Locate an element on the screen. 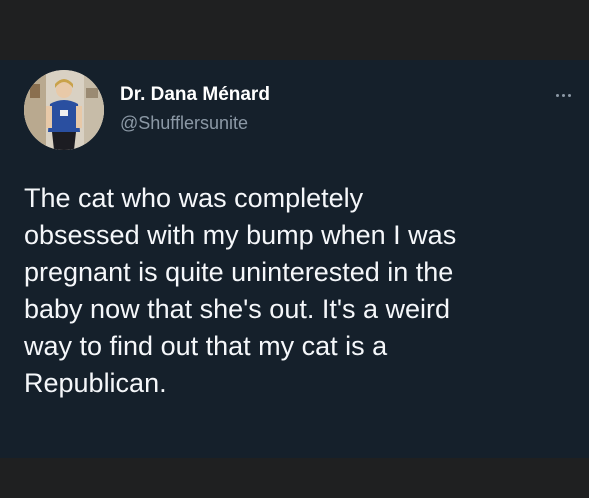 Image resolution: width=589 pixels, height=498 pixels. more-options-icon is located at coordinates (563, 95).